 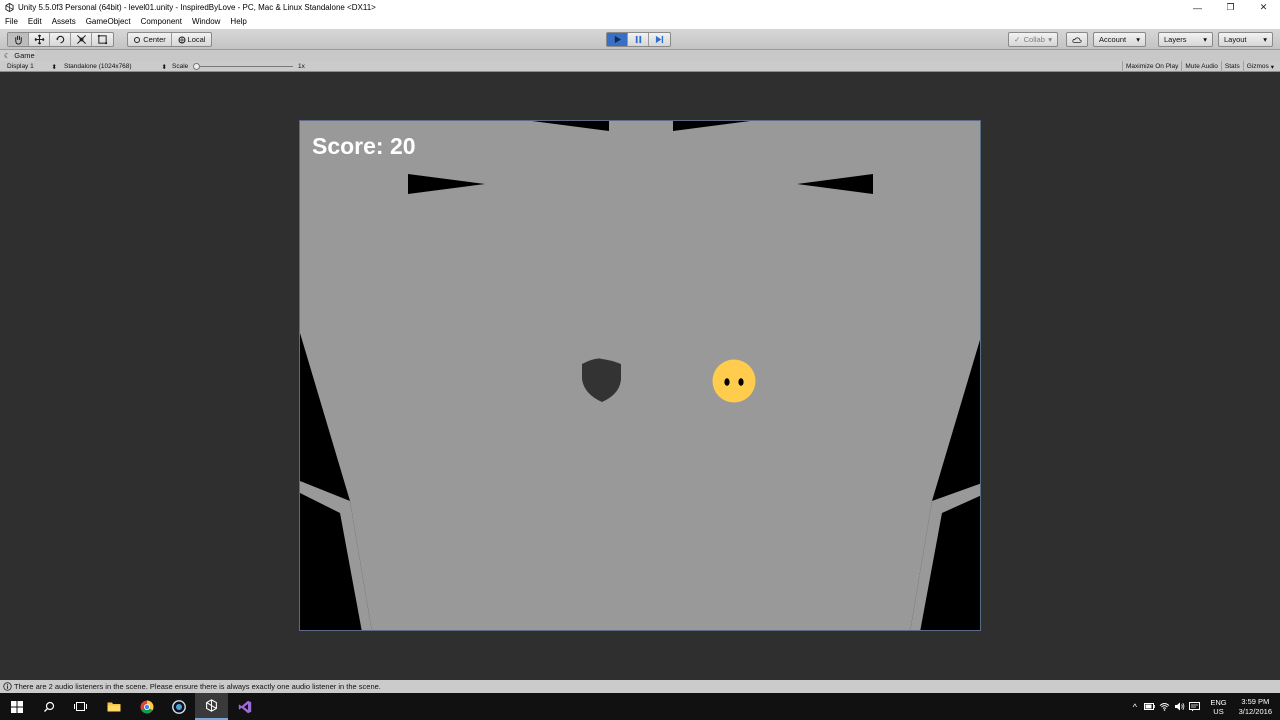 I want to click on cloud-button, so click(x=1077, y=39).